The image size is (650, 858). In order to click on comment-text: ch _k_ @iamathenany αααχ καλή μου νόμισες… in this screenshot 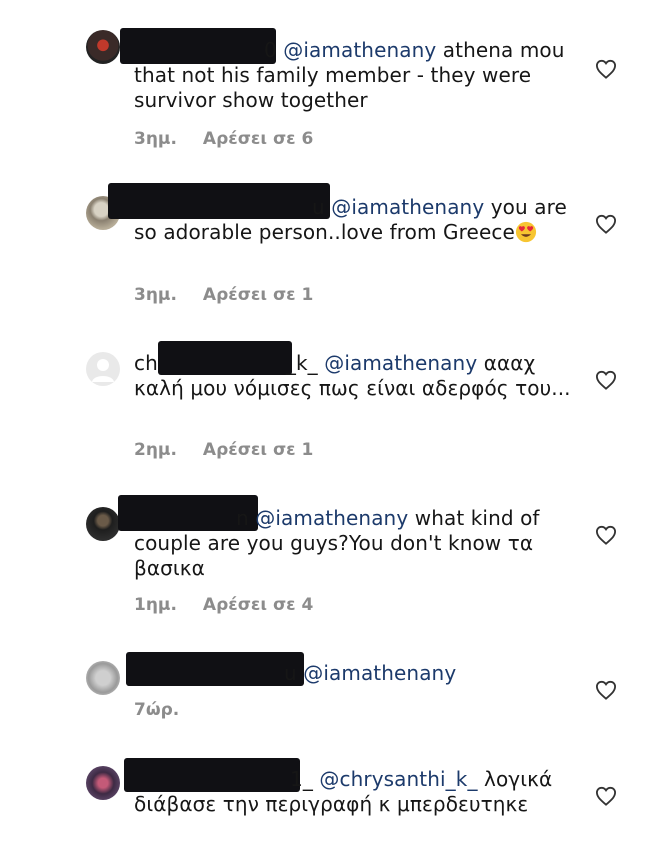, I will do `click(354, 376)`.